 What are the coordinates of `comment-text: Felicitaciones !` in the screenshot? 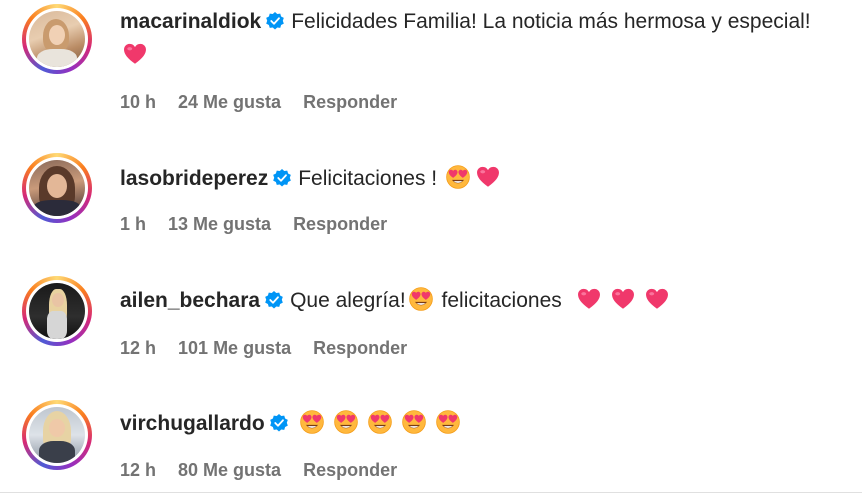 It's located at (368, 178).